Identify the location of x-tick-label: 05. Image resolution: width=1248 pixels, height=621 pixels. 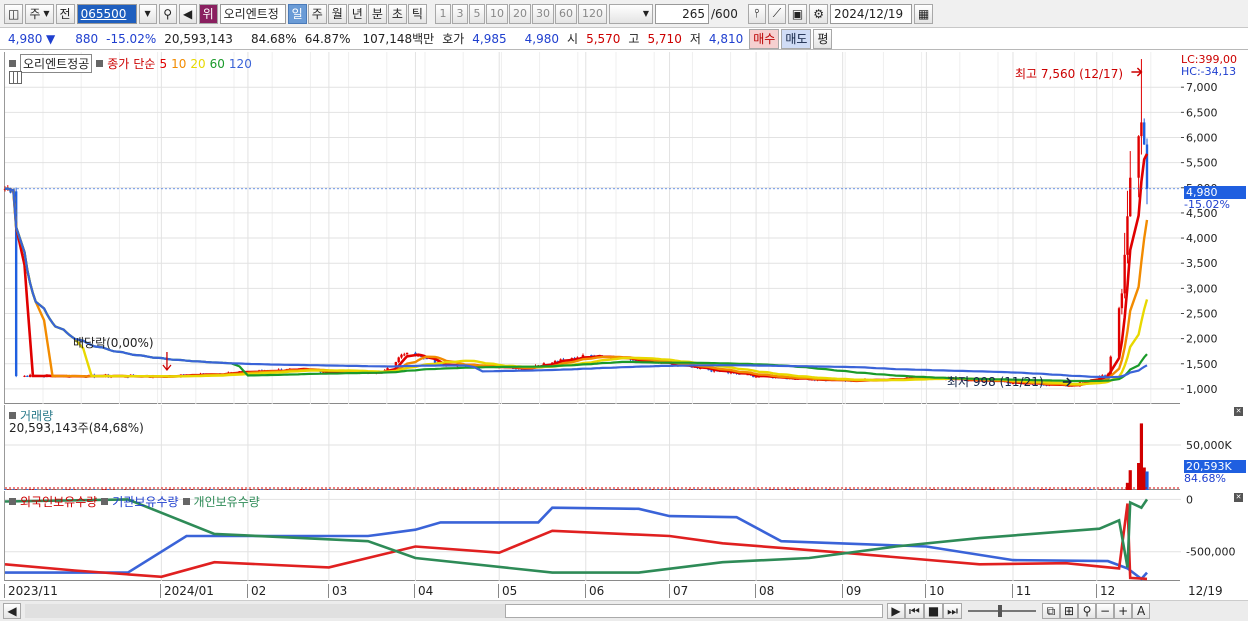
(507, 591).